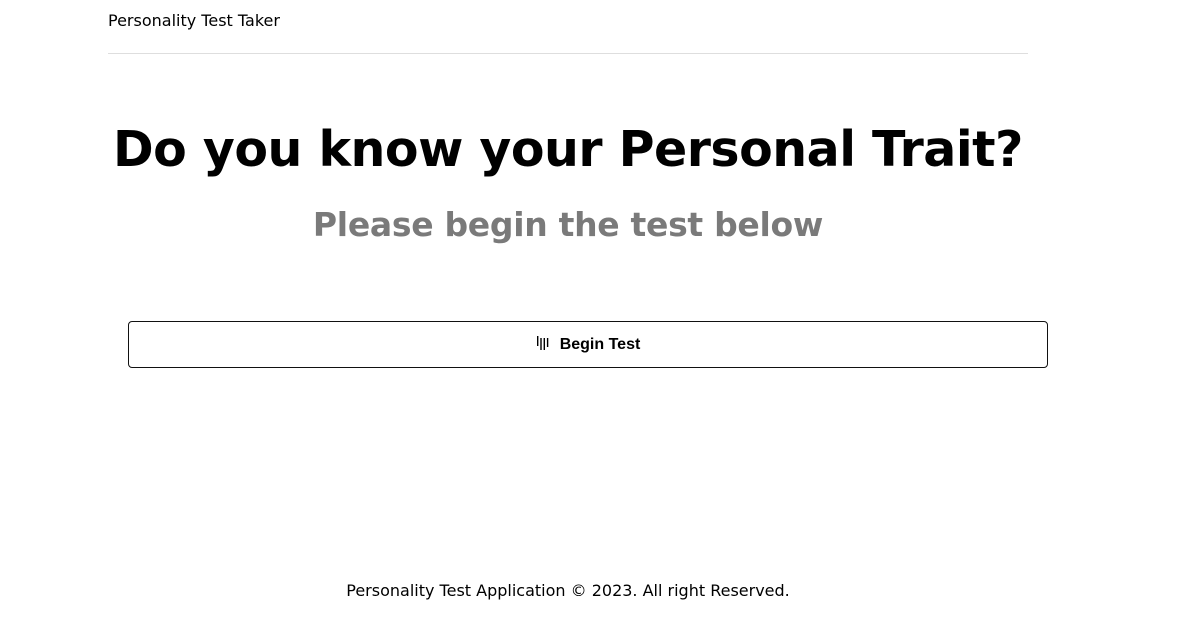  What do you see at coordinates (568, 224) in the screenshot?
I see `page-subtitle: Please begin the test below` at bounding box center [568, 224].